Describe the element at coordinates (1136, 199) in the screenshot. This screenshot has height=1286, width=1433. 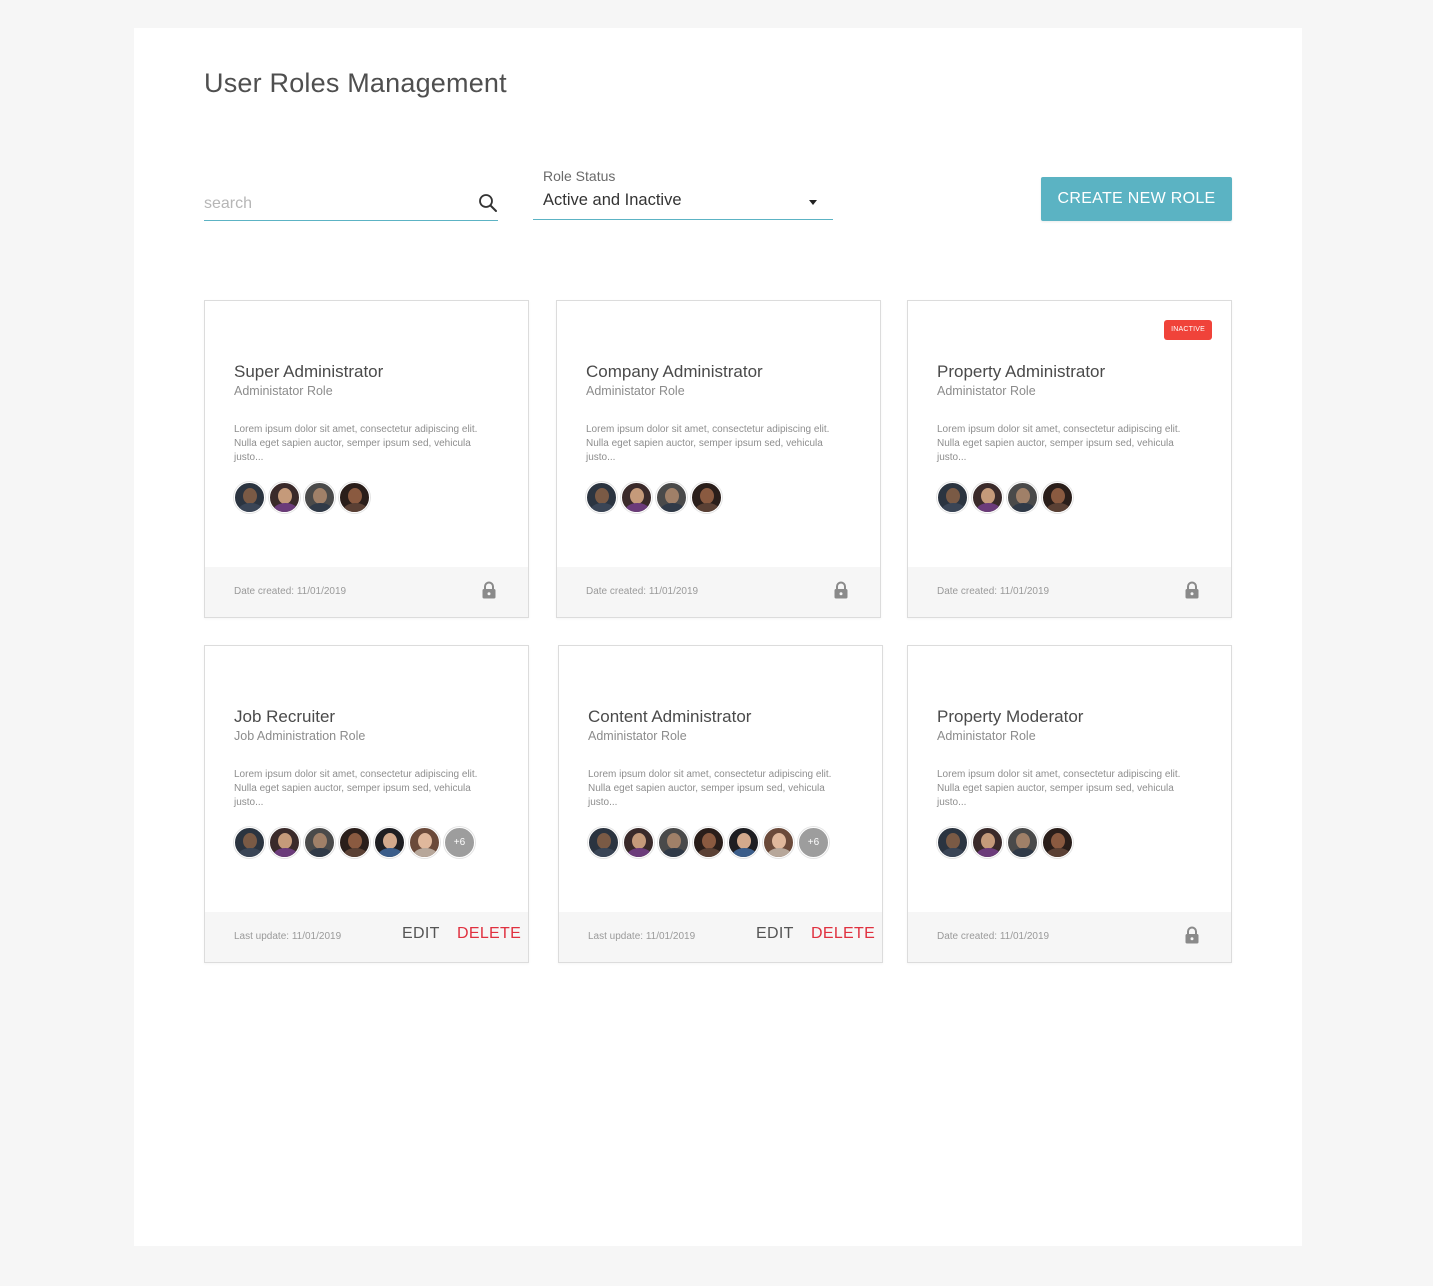
I see `create-new-role-button: CREATE NEW ROLE` at that location.